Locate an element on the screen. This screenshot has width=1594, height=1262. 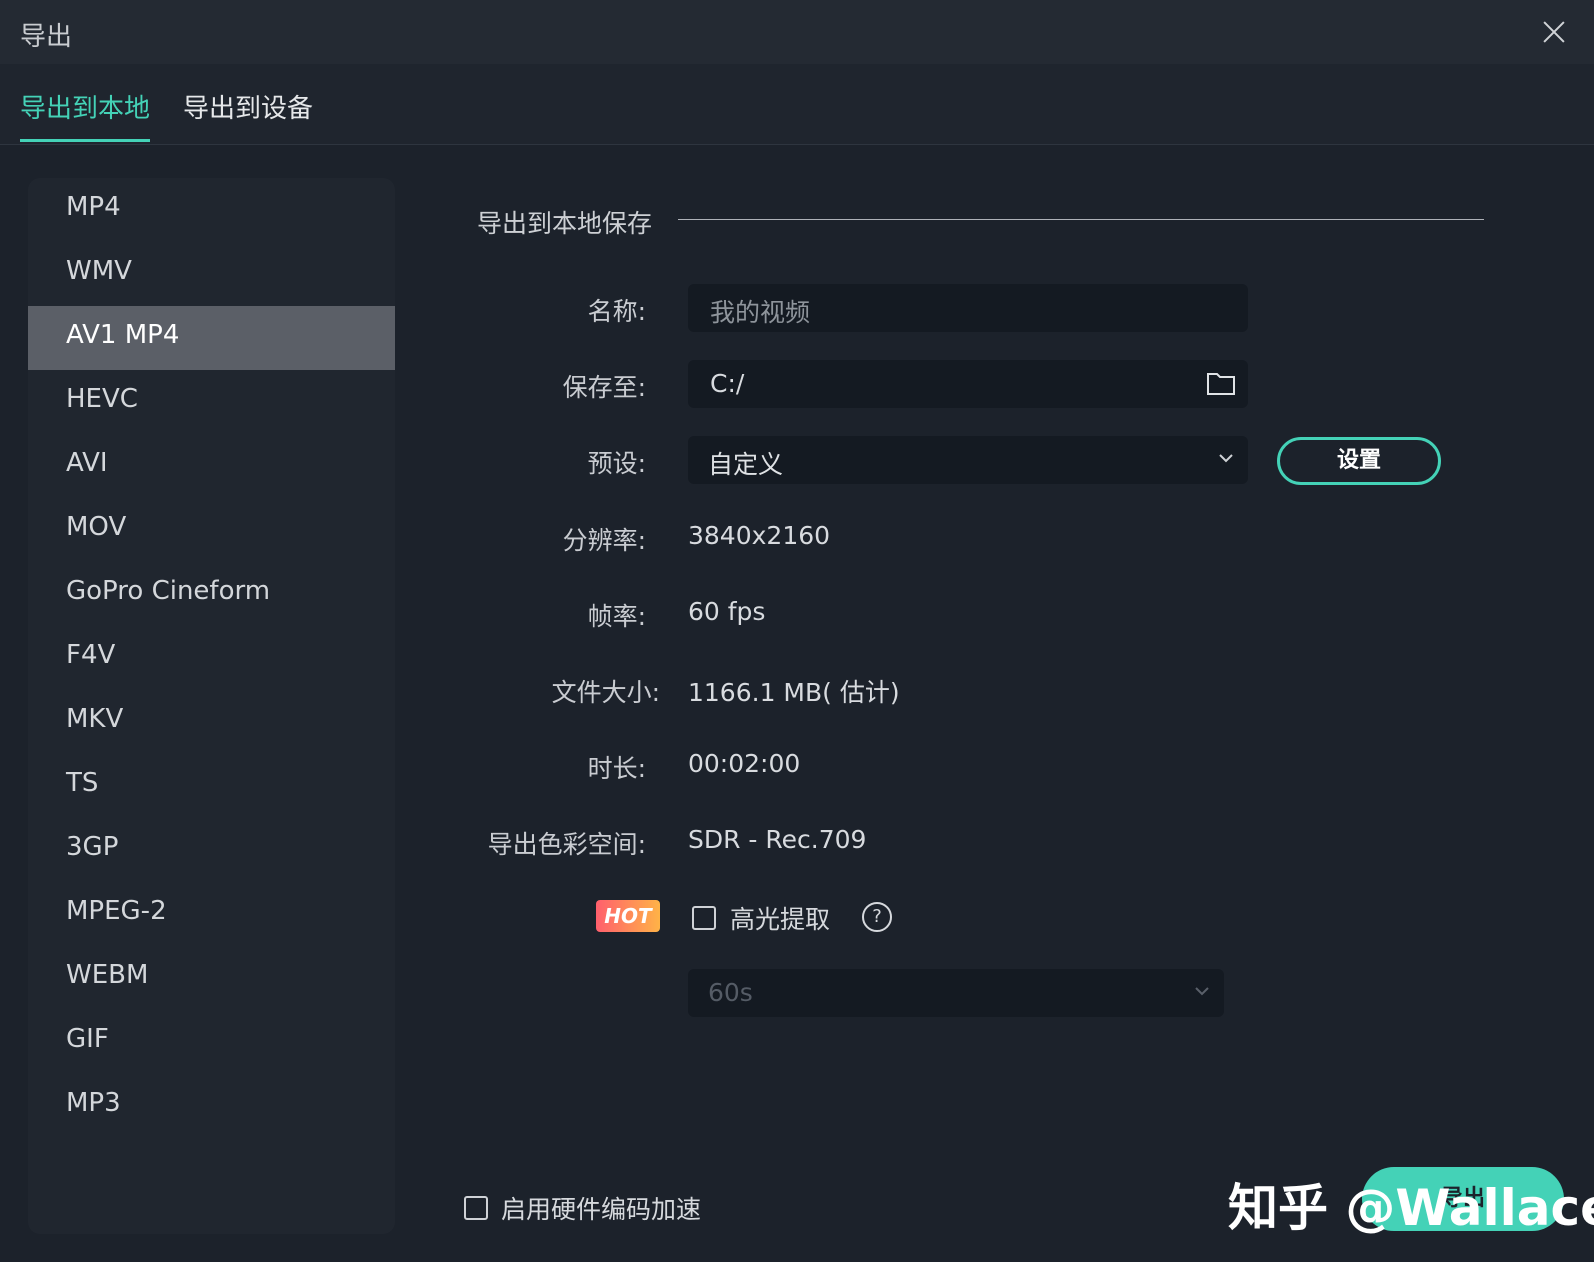
format-item-mpeg2: MPEG-2 is located at coordinates (211, 914).